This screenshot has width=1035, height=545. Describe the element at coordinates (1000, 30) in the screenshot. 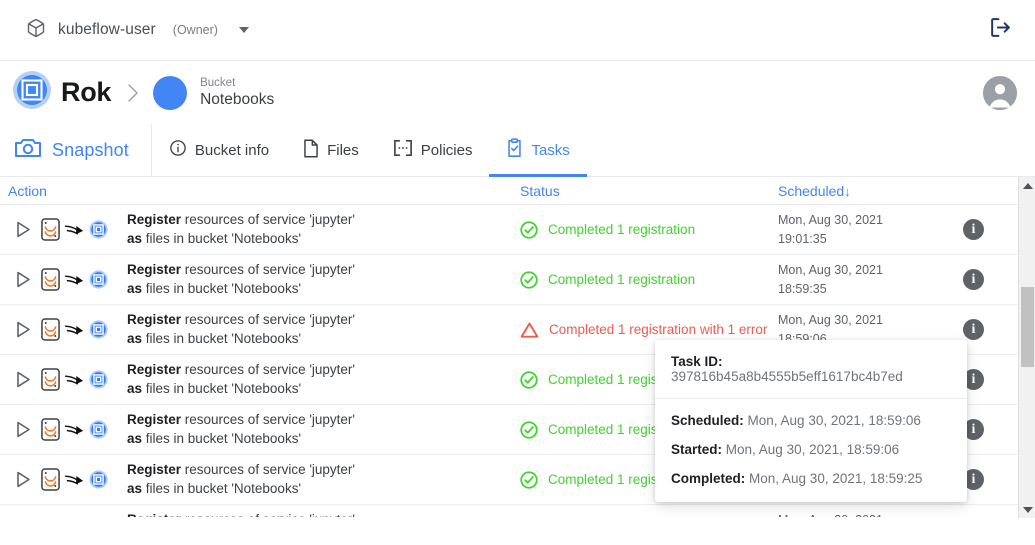

I see `logout-button` at that location.